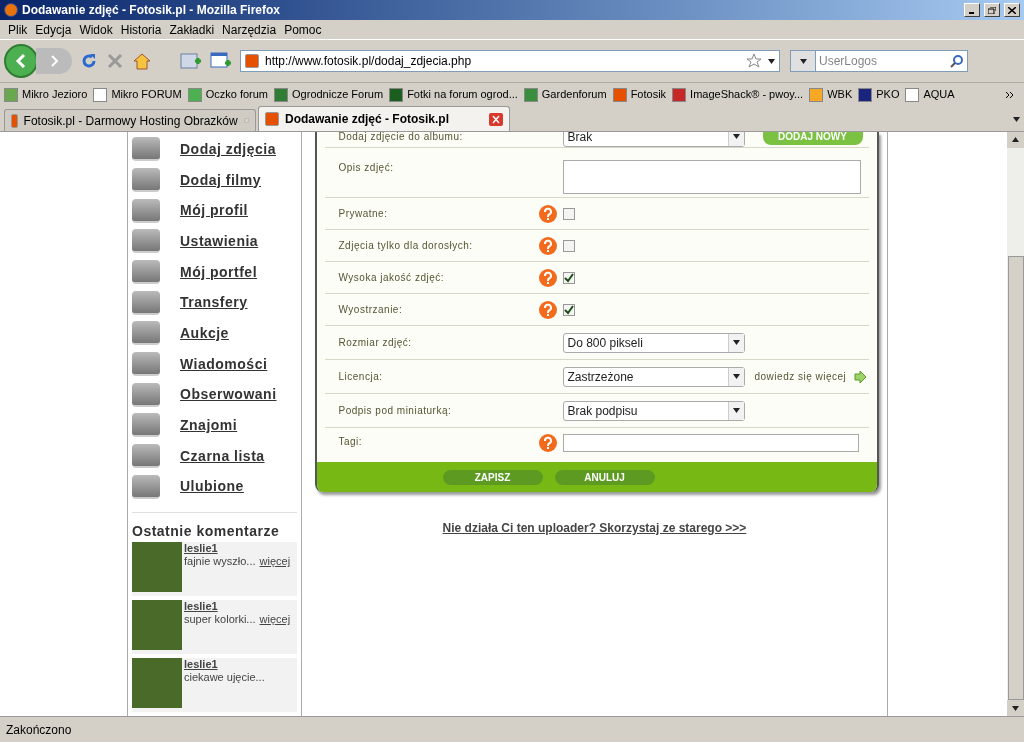  Describe the element at coordinates (228, 149) in the screenshot. I see `sidebar-link: Dodaj zdjęcia` at that location.